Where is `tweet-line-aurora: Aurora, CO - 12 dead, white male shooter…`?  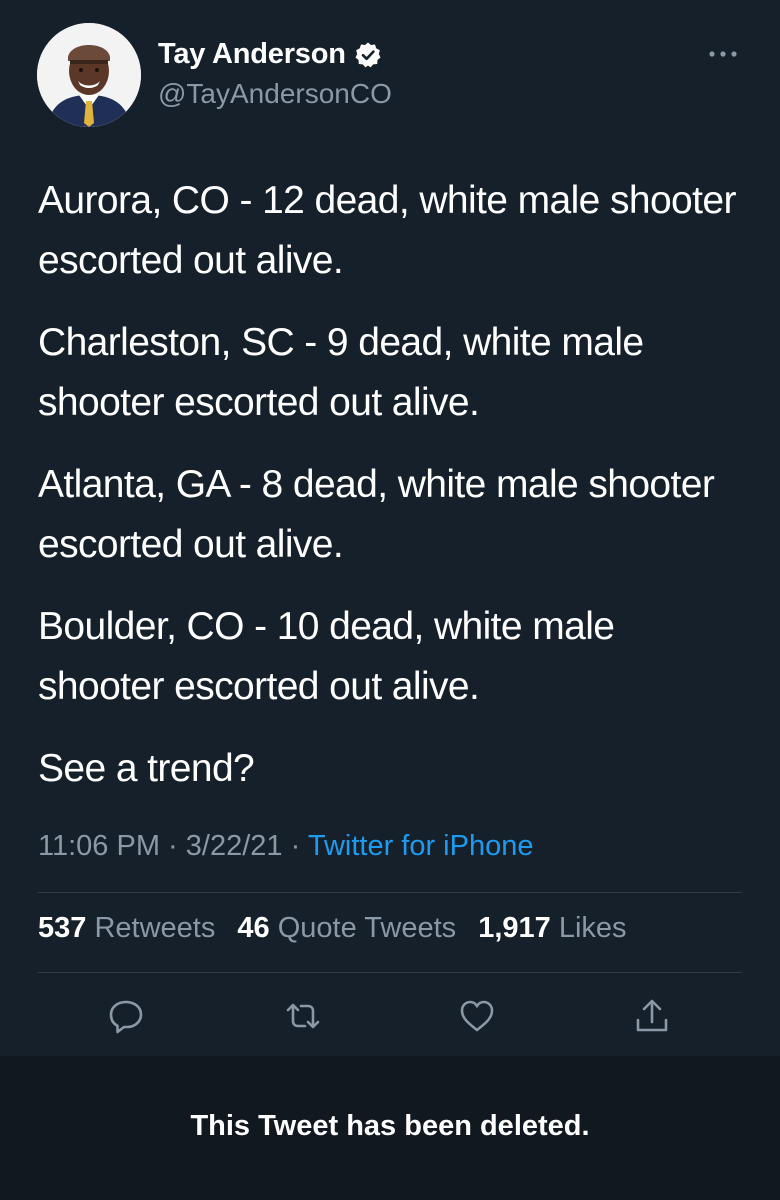 tweet-line-aurora: Aurora, CO - 12 dead, white male shooter… is located at coordinates (387, 230).